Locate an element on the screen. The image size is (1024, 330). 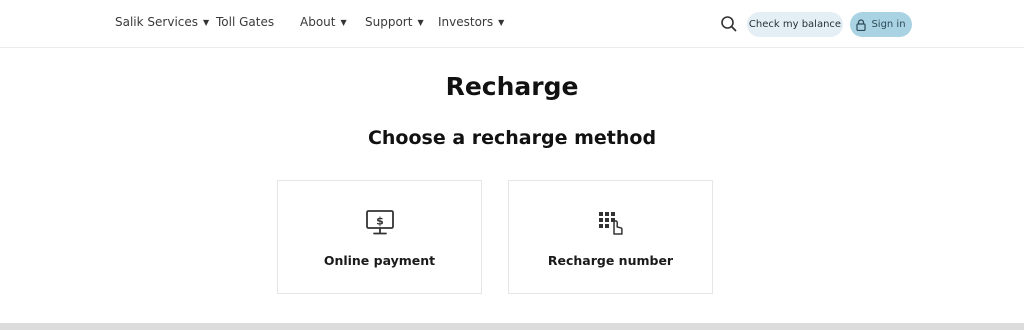
check-balance-label: Check my balance is located at coordinates (795, 24).